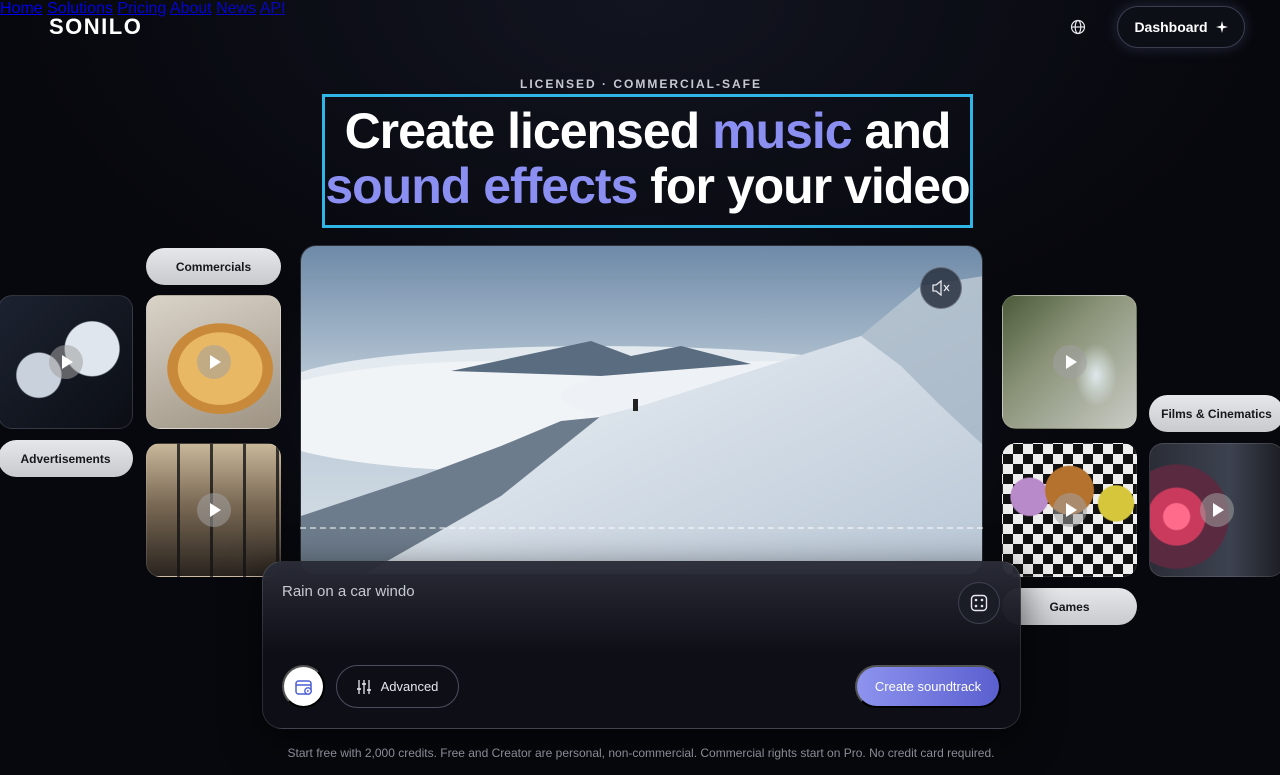  Describe the element at coordinates (1069, 606) in the screenshot. I see `category-games: Games` at that location.